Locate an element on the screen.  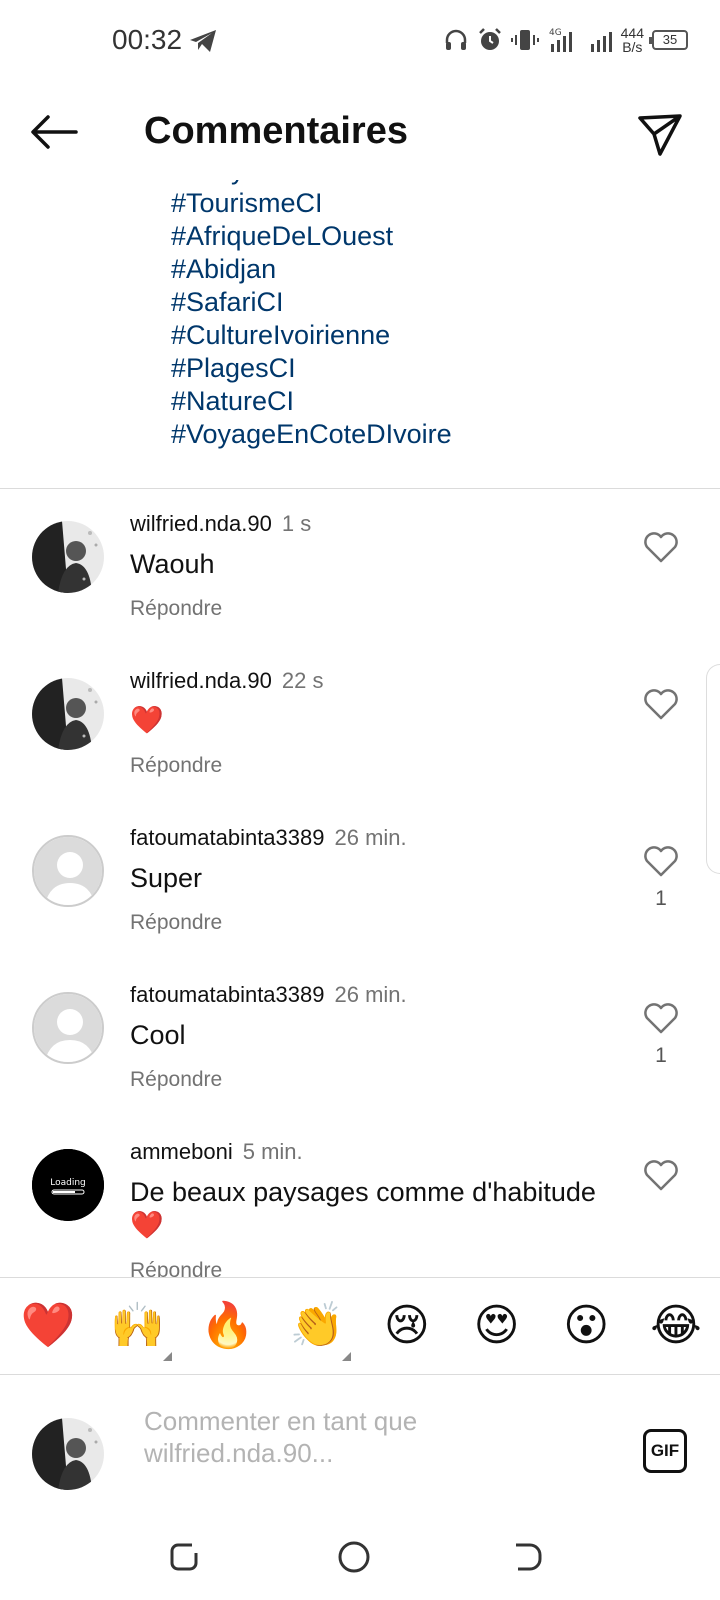
recent-apps-icon is located at coordinates (184, 1557).